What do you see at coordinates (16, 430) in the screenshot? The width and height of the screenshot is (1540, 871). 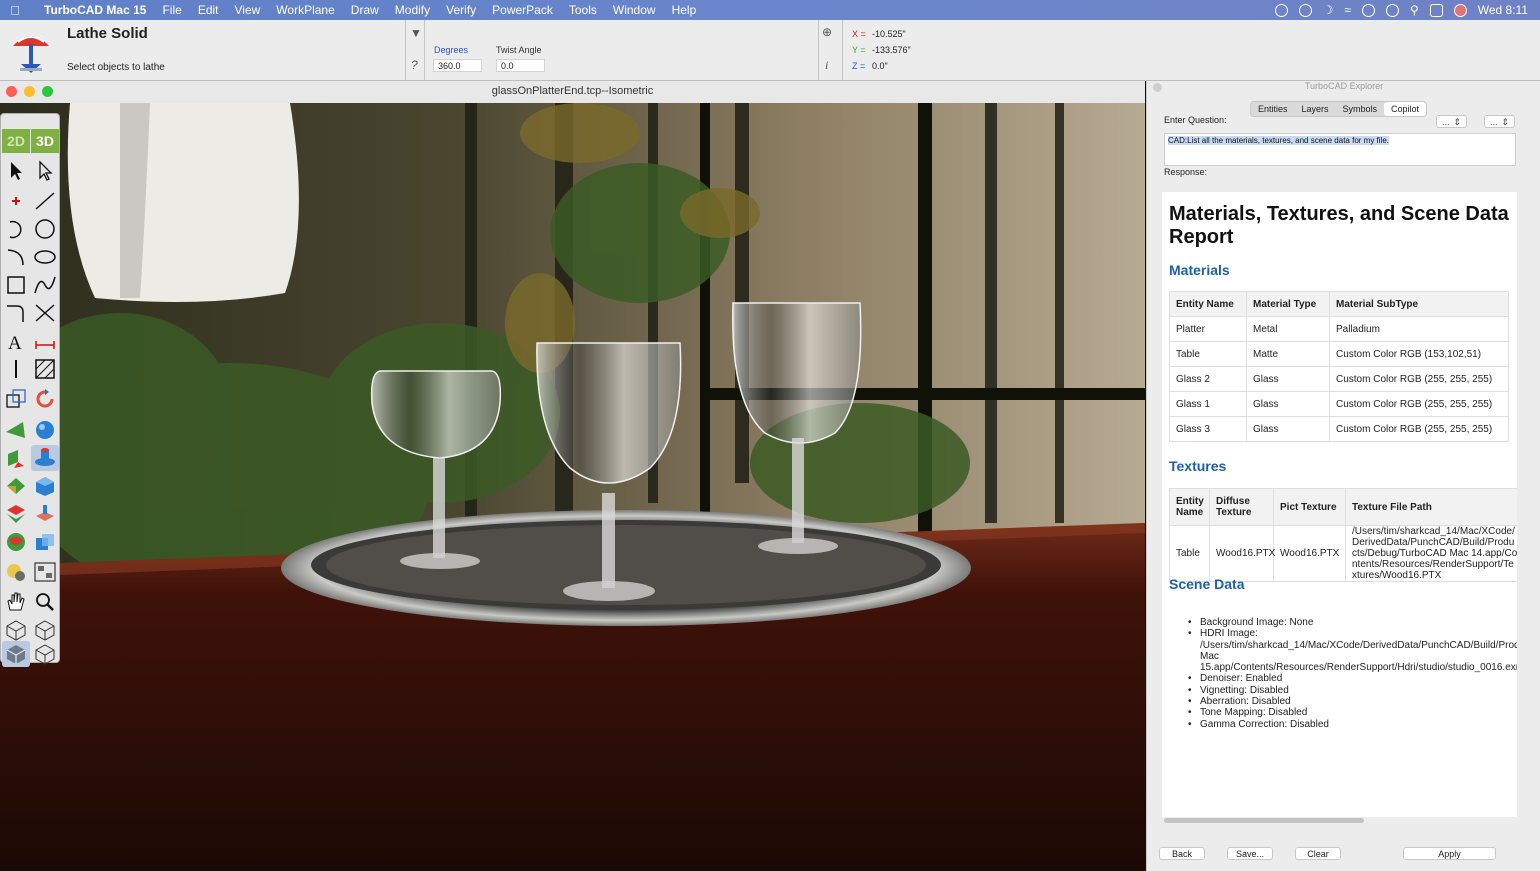 I see `3d-plane-icon` at bounding box center [16, 430].